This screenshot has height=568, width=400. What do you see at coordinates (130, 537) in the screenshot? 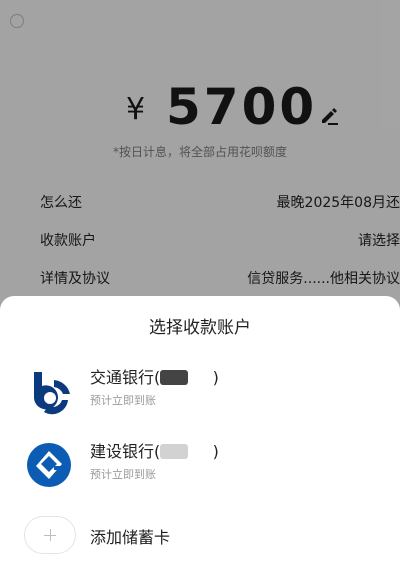
I see `add-card-label: 添加储蓄卡` at bounding box center [130, 537].